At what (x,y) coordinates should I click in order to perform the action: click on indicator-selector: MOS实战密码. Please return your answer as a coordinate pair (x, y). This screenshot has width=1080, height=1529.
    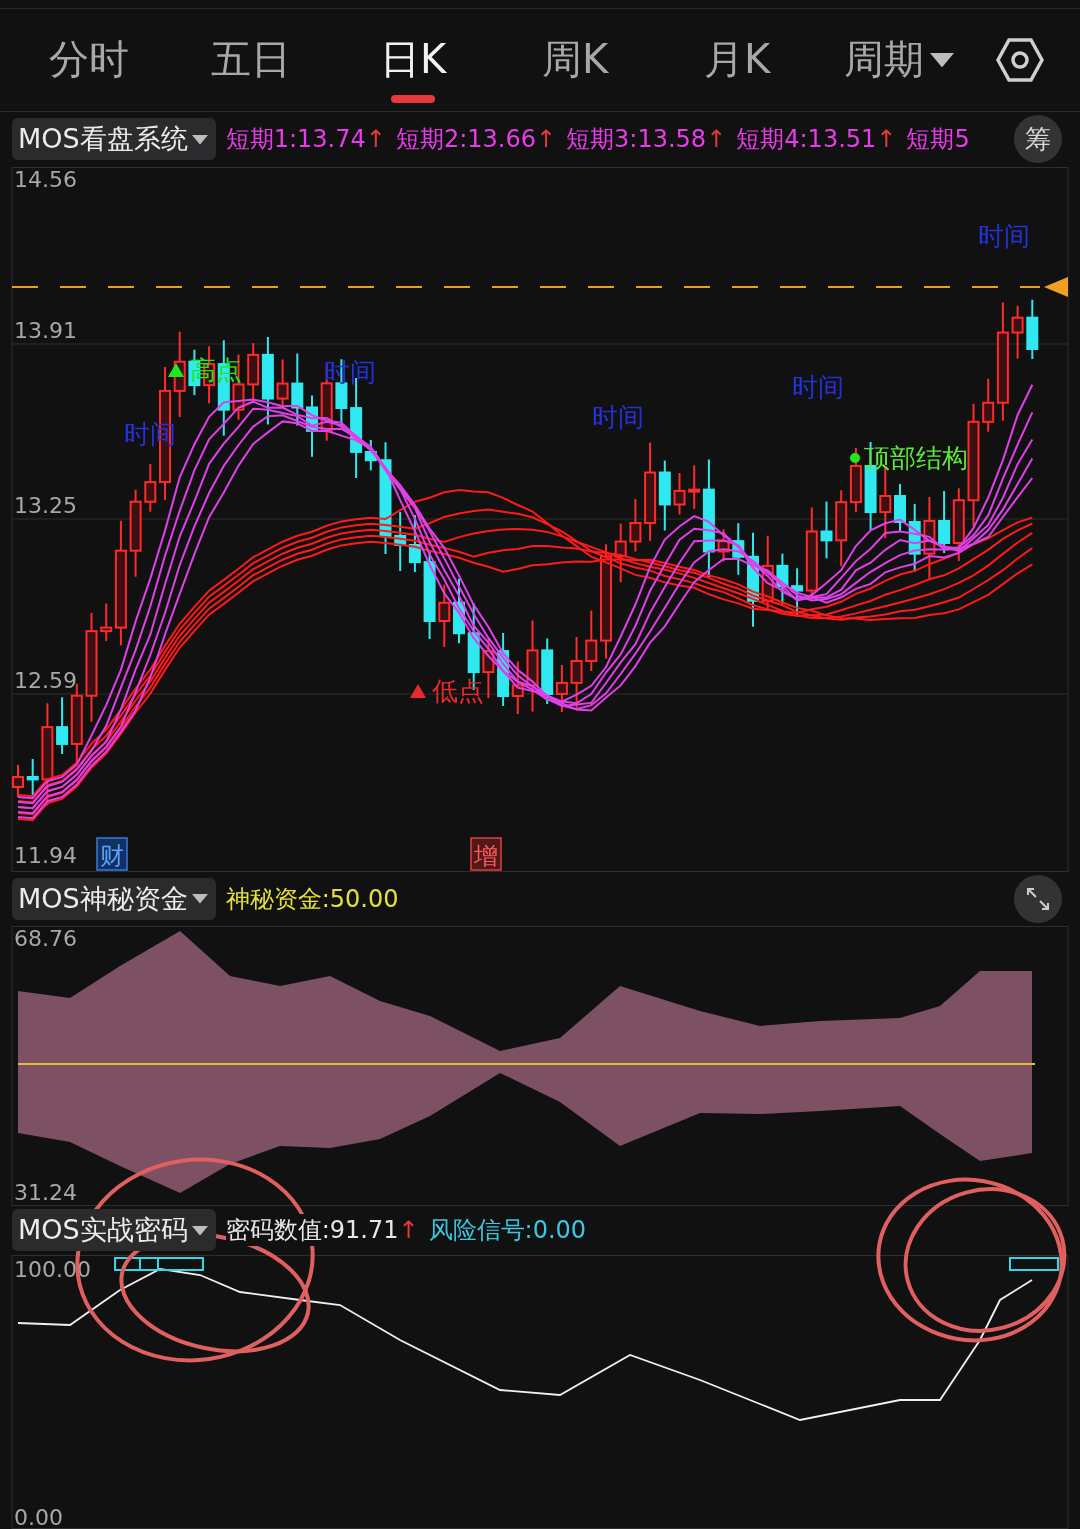
    Looking at the image, I should click on (114, 1230).